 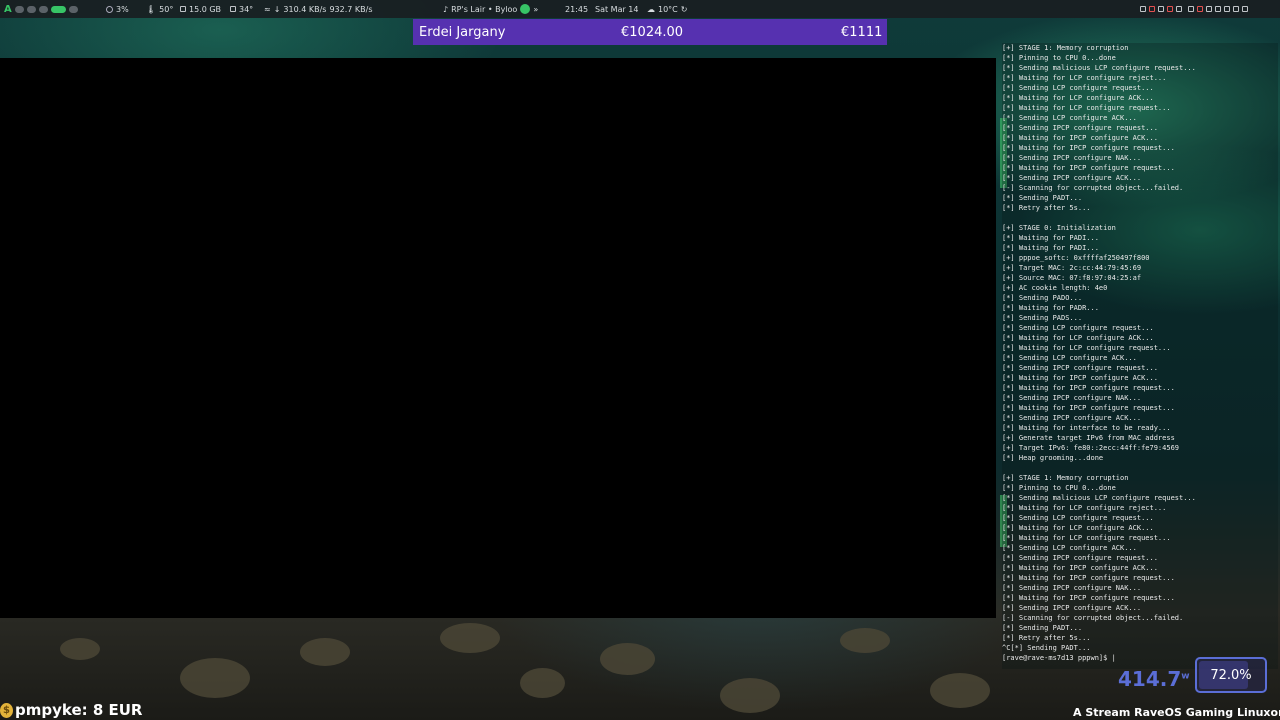 What do you see at coordinates (1191, 9) in the screenshot?
I see `clipboard-icon` at bounding box center [1191, 9].